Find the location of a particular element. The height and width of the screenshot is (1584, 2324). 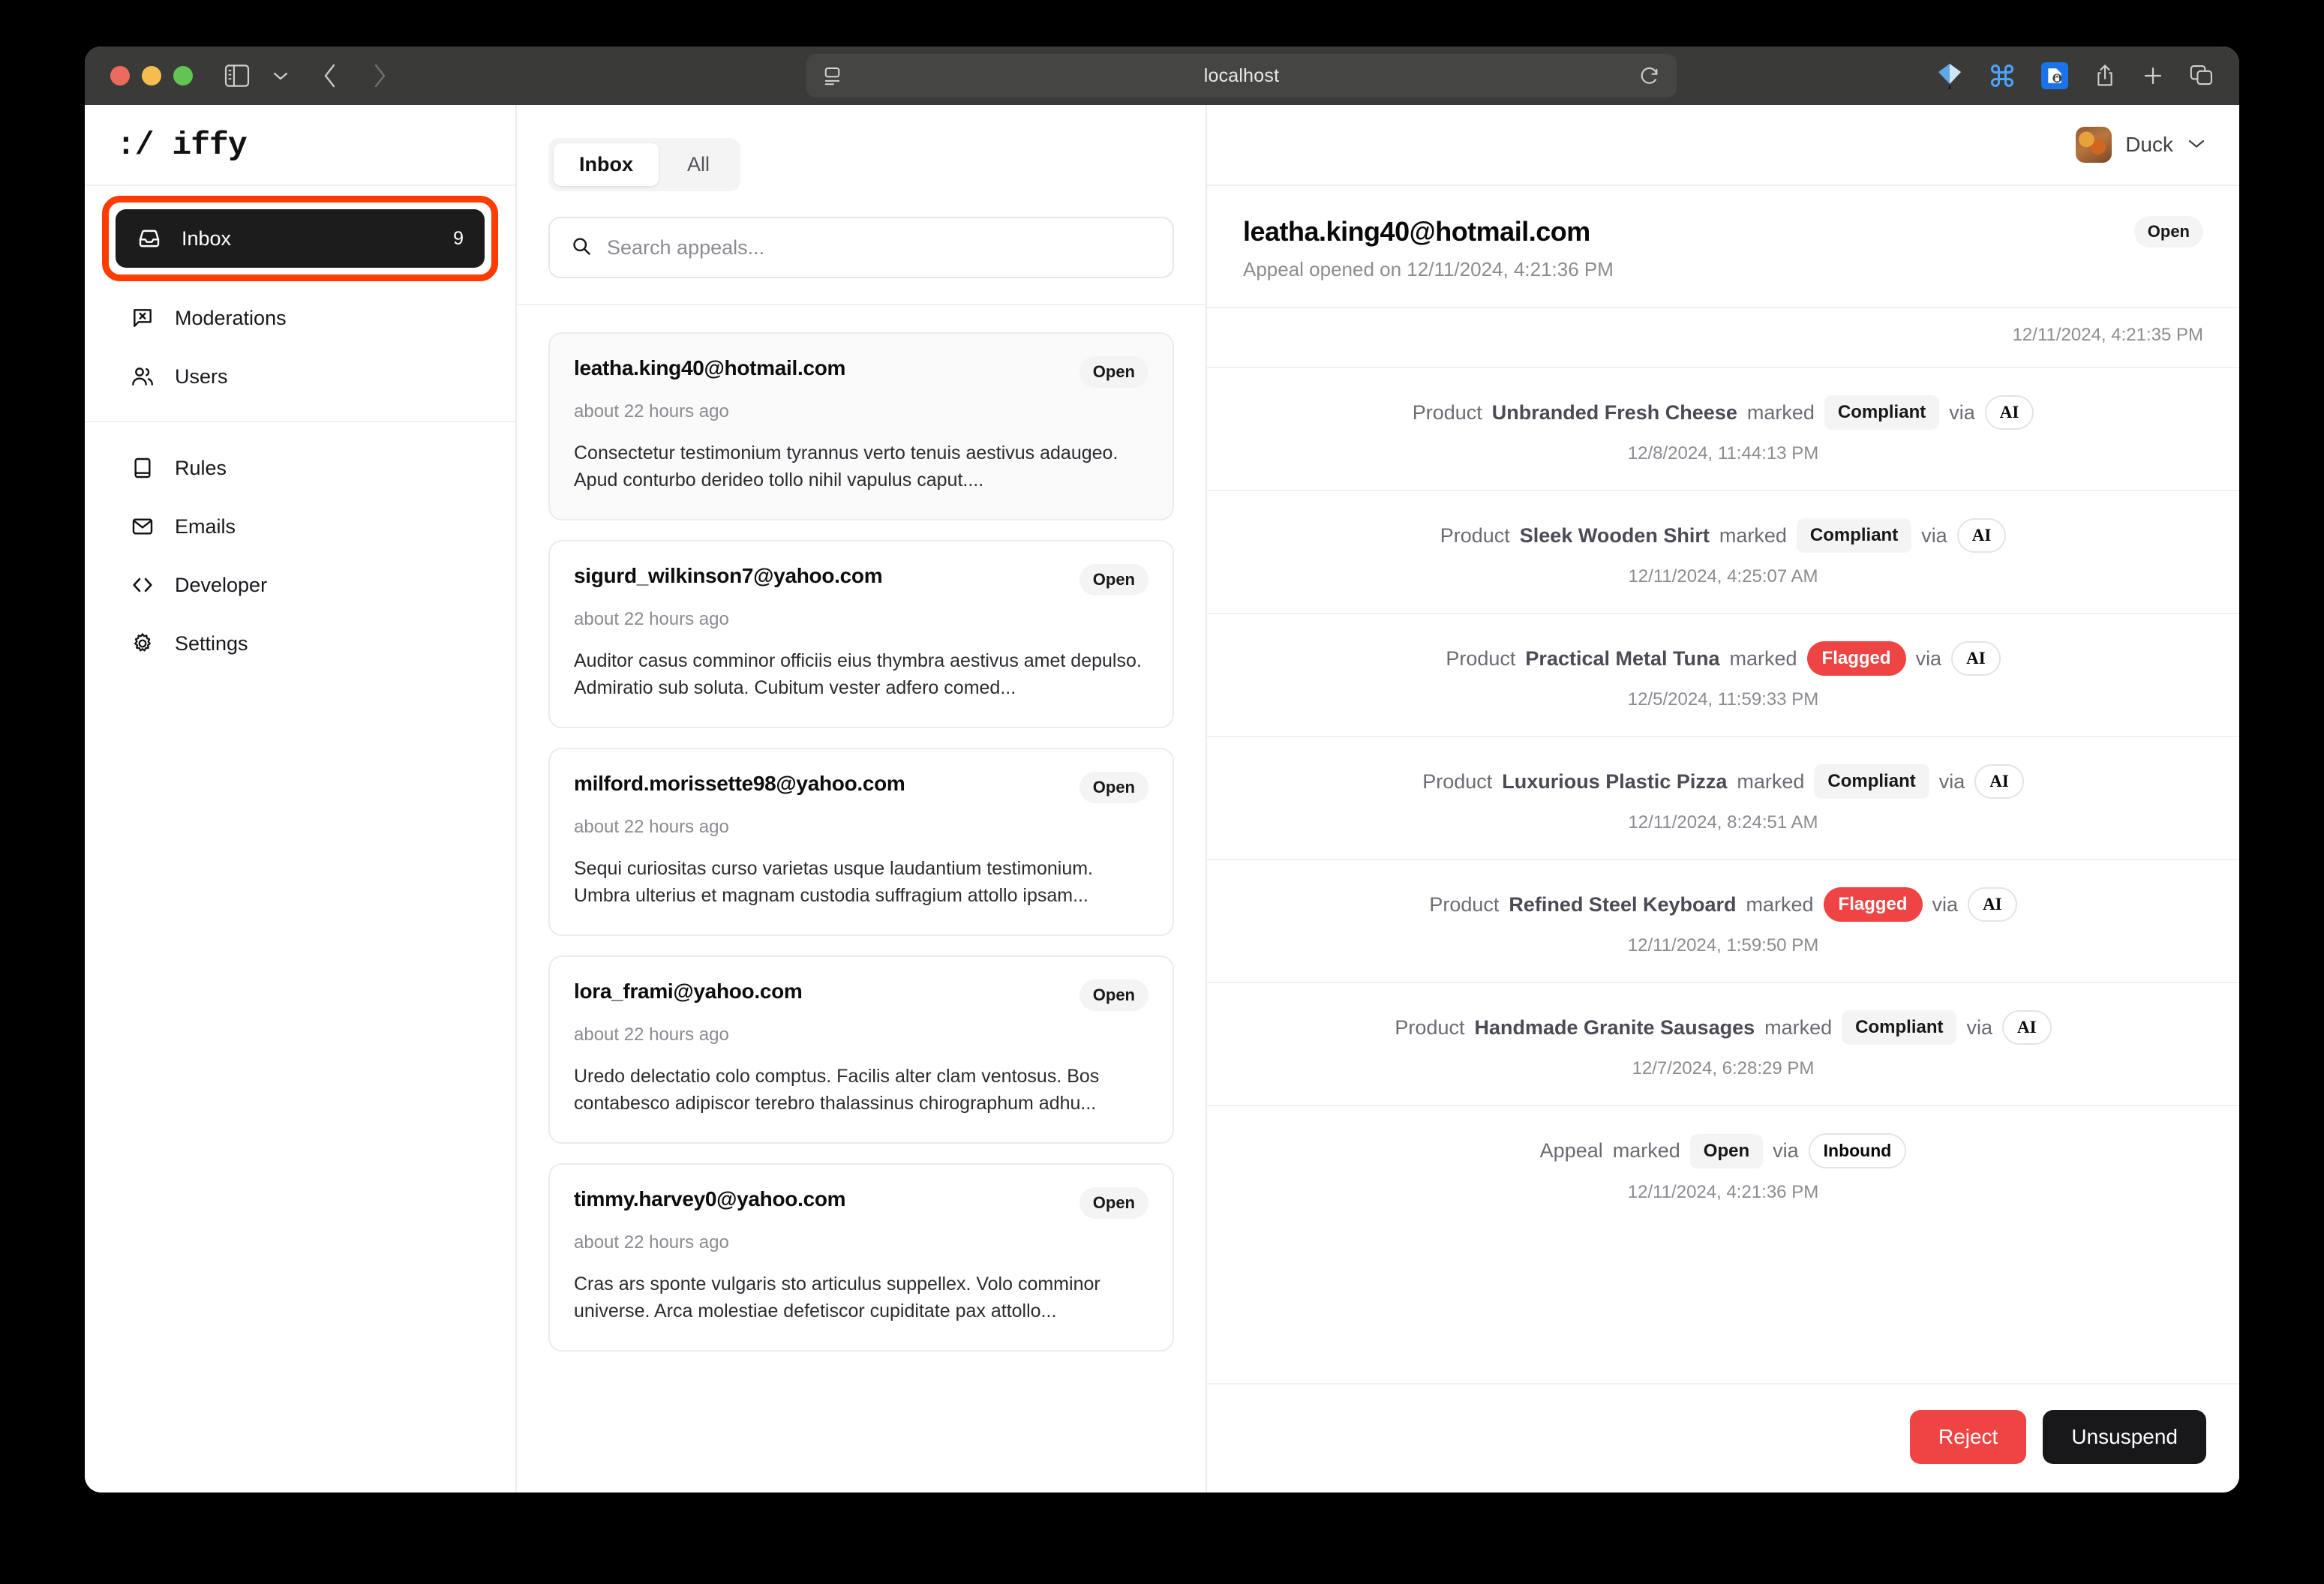

share-icon is located at coordinates (2105, 76).